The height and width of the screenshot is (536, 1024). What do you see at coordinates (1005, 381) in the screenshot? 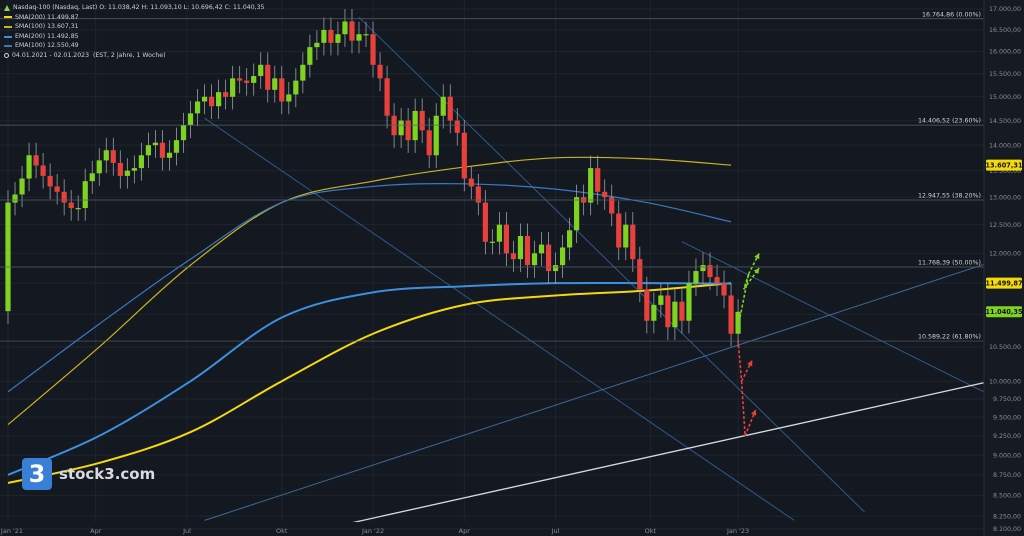
I see `y-tick-label: 10.000,00` at bounding box center [1005, 381].